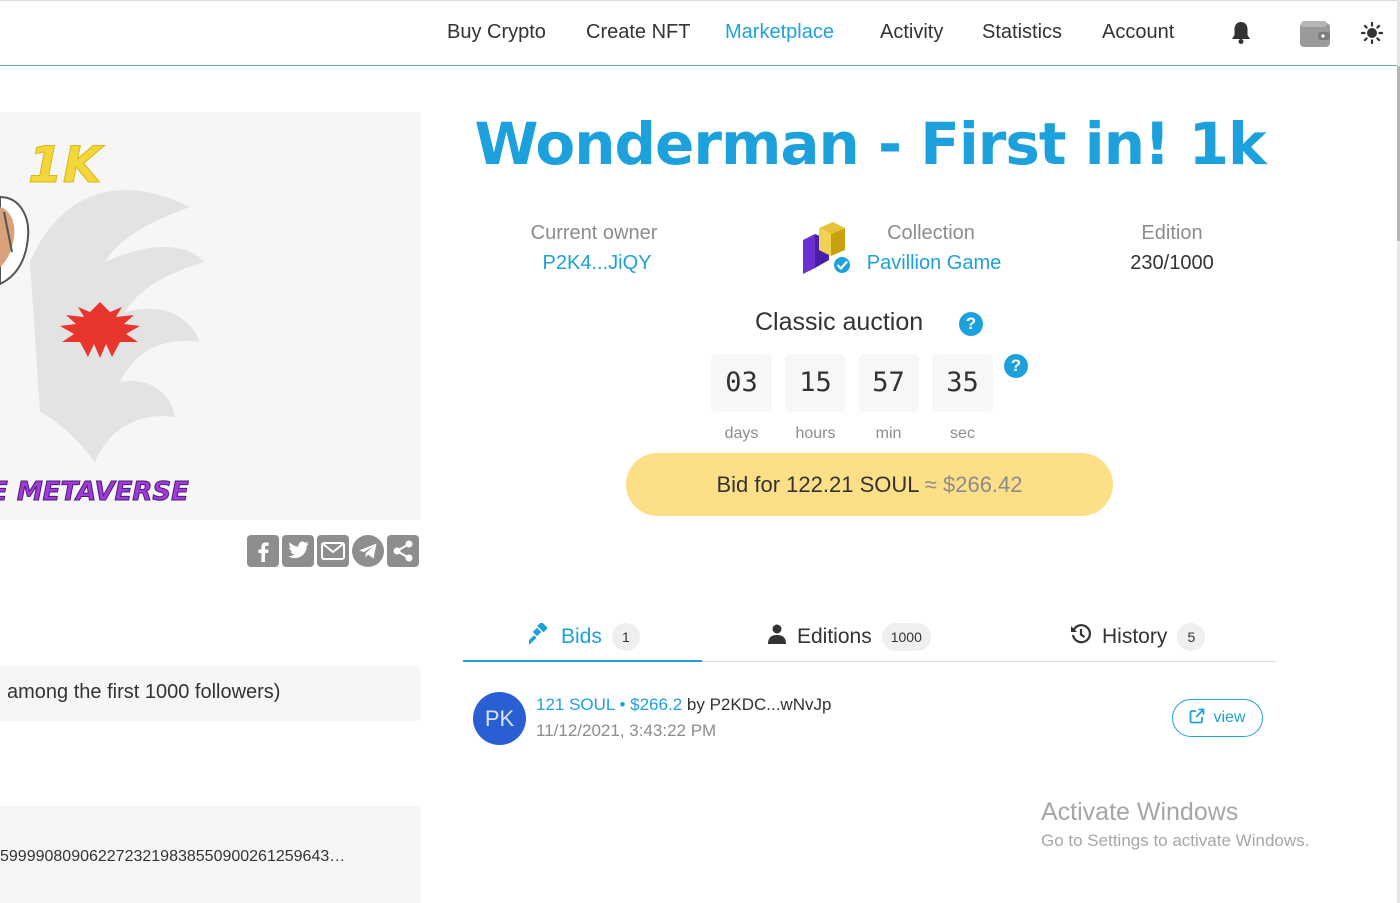 This screenshot has width=1400, height=903. Describe the element at coordinates (696, 704) in the screenshot. I see `bid-by-text: by` at that location.